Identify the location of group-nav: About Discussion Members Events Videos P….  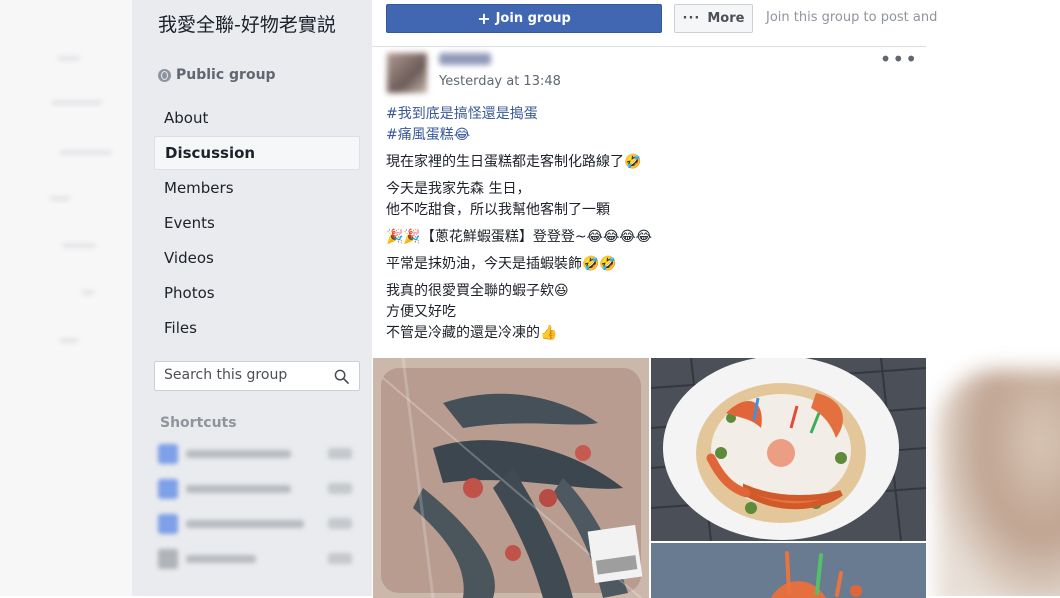
(257, 223).